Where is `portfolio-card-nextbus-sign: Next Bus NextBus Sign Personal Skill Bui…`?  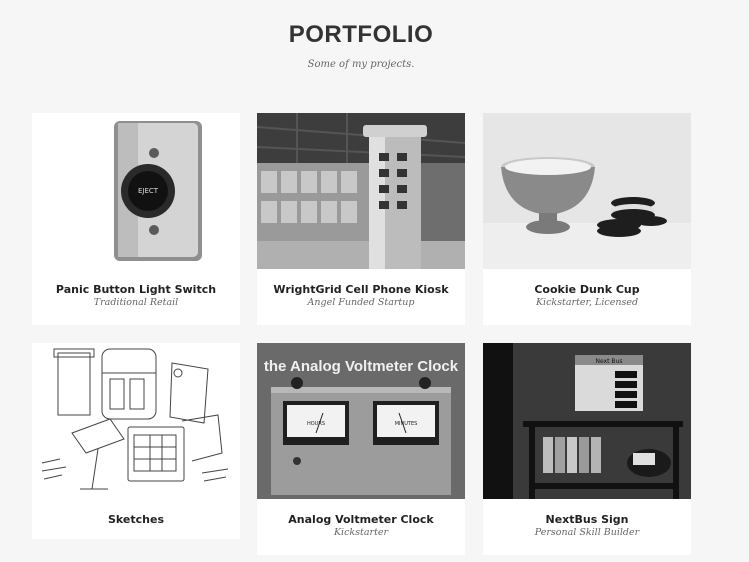
portfolio-card-nextbus-sign: Next Bus NextBus Sign Personal Skill Bui… is located at coordinates (587, 449).